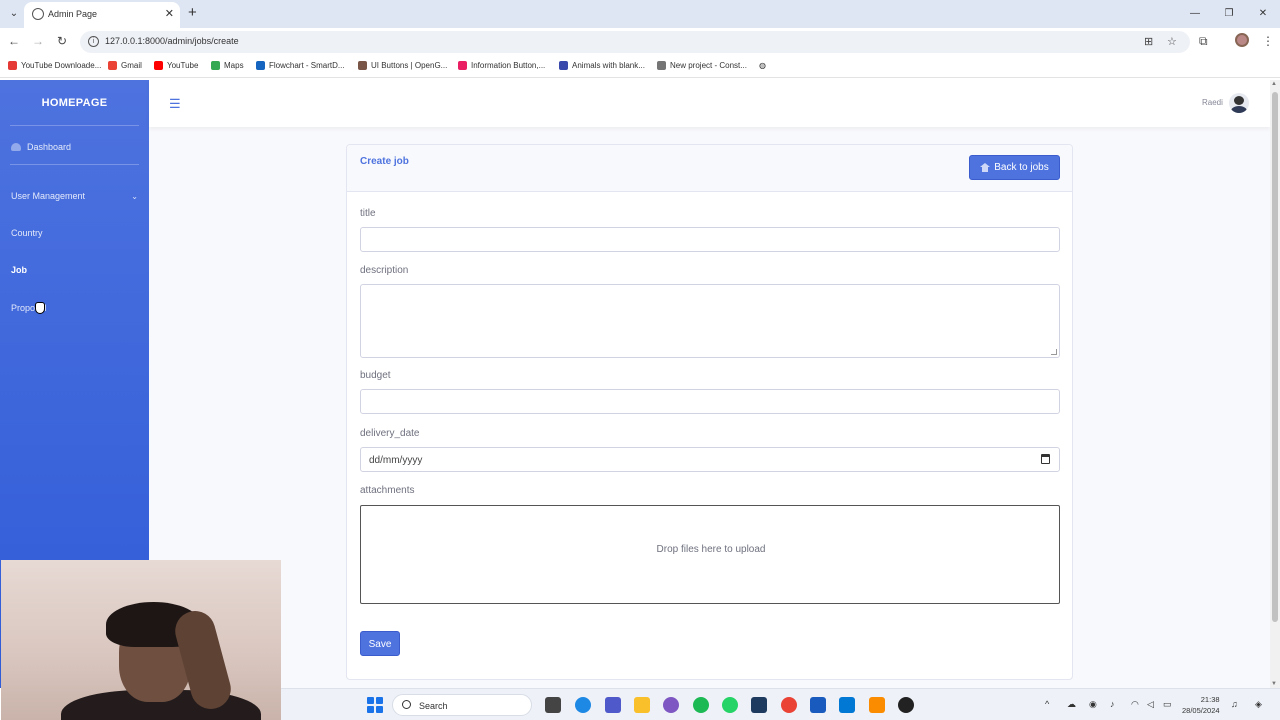 The height and width of the screenshot is (720, 1280). What do you see at coordinates (141, 640) in the screenshot?
I see `webcam-overlay` at bounding box center [141, 640].